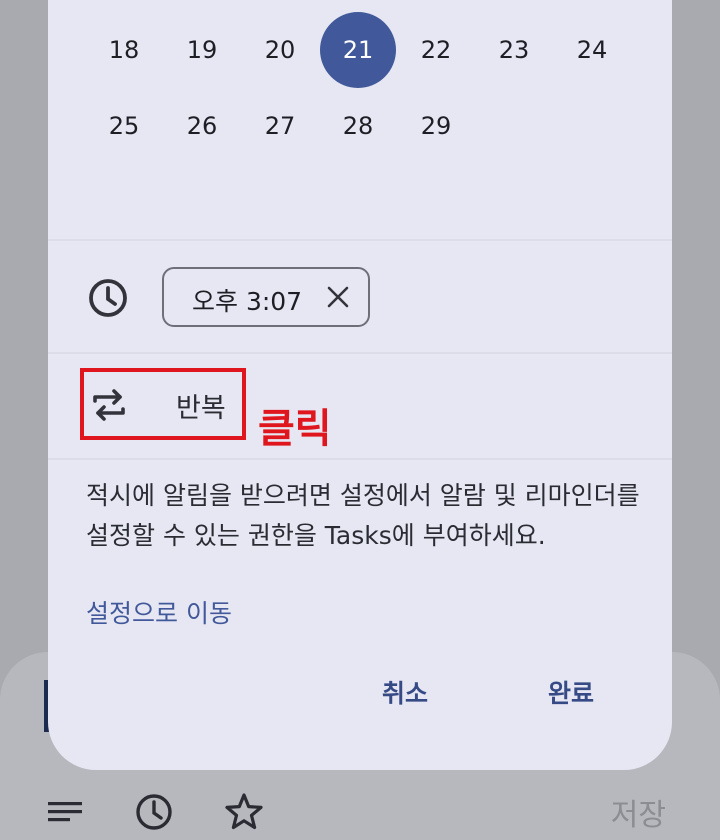  I want to click on time-row: 오후 3:07, so click(360, 297).